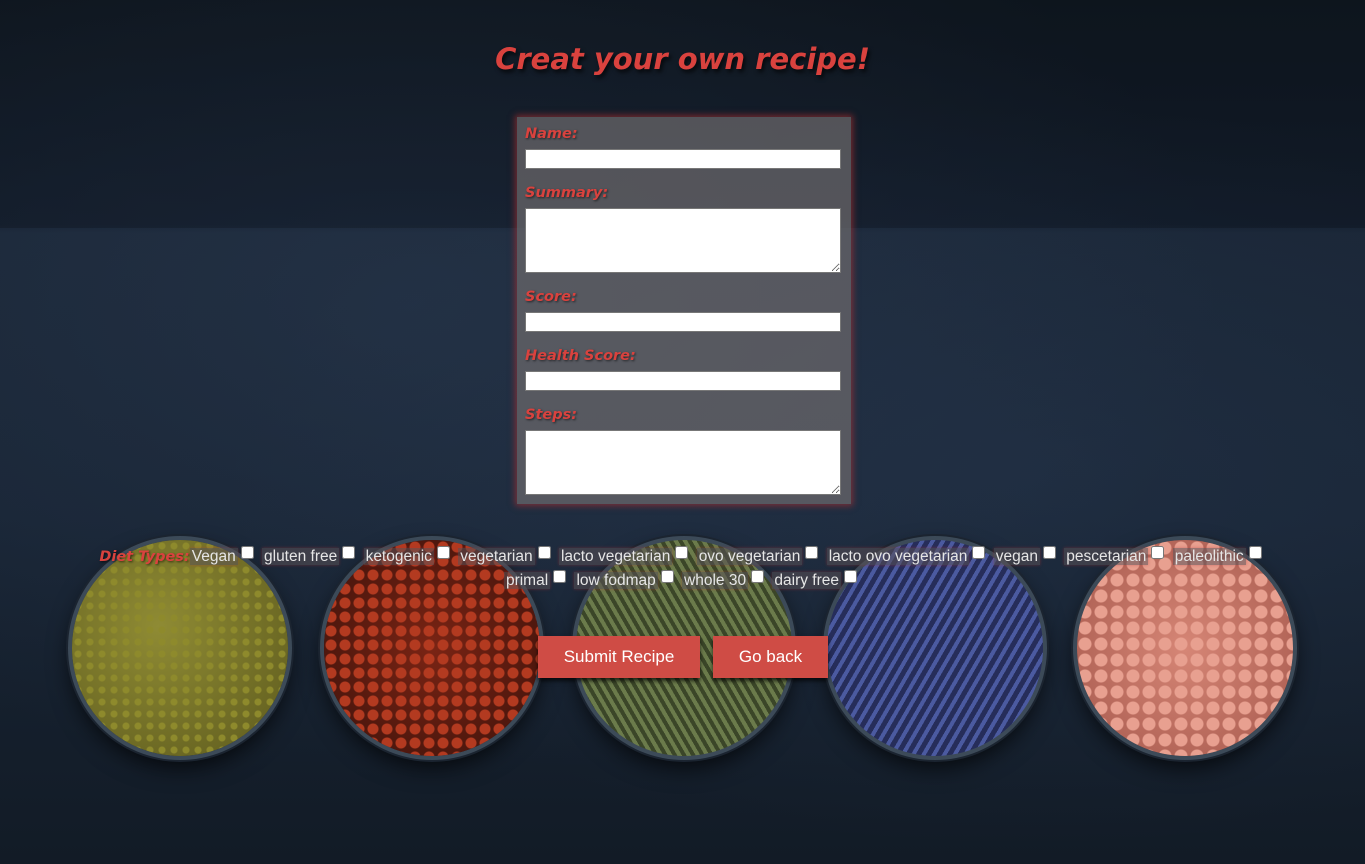  Describe the element at coordinates (898, 556) in the screenshot. I see `diet-option-label: lacto ovo vegetarian` at that location.